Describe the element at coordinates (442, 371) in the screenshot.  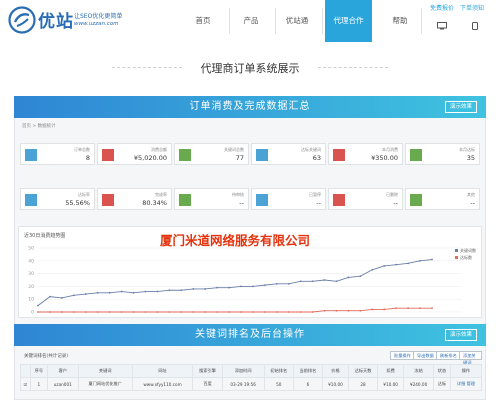
I see `column-header: 状态` at that location.